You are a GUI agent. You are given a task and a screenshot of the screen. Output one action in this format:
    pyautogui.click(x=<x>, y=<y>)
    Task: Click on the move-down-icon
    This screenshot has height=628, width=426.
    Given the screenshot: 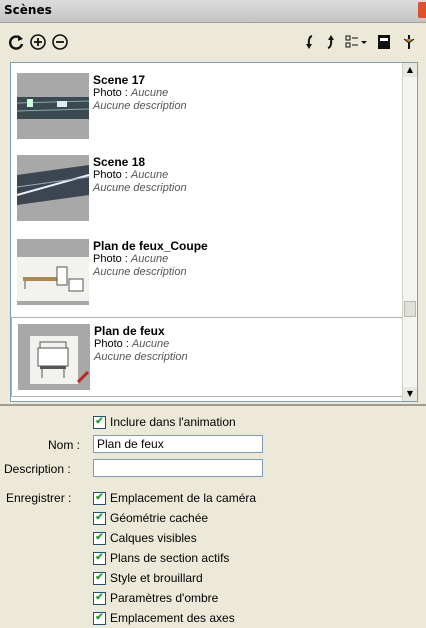 What is the action you would take?
    pyautogui.click(x=310, y=42)
    